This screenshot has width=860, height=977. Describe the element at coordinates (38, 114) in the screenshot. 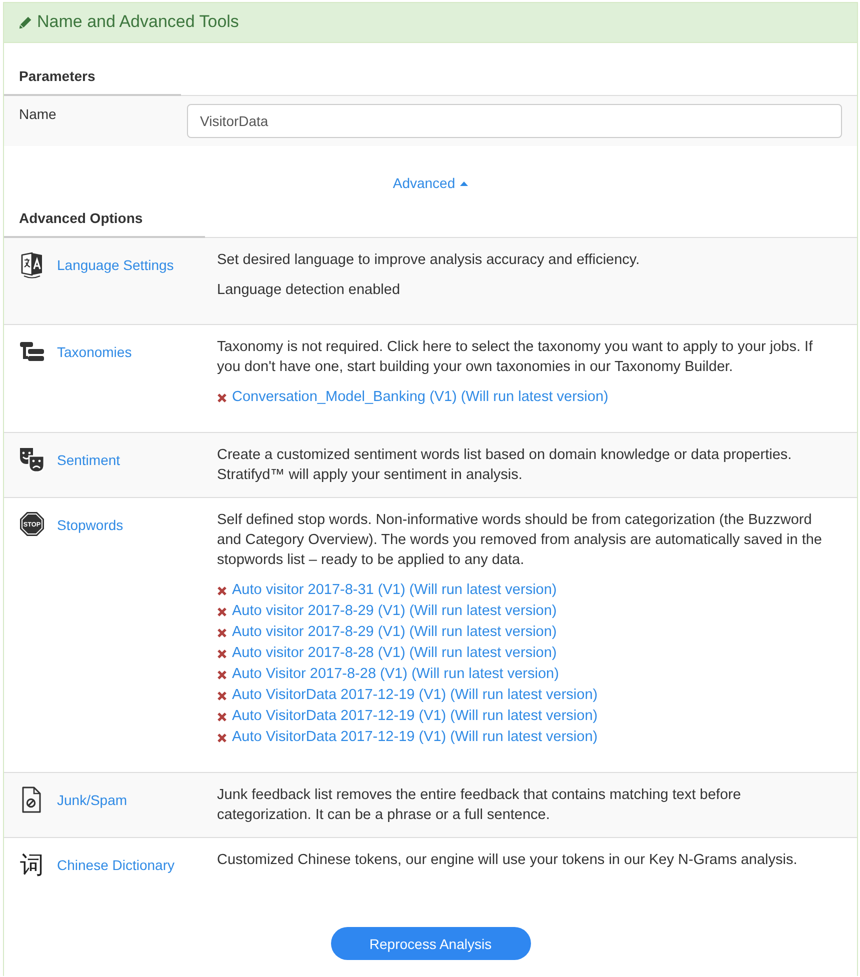

I see `field-label: Name` at that location.